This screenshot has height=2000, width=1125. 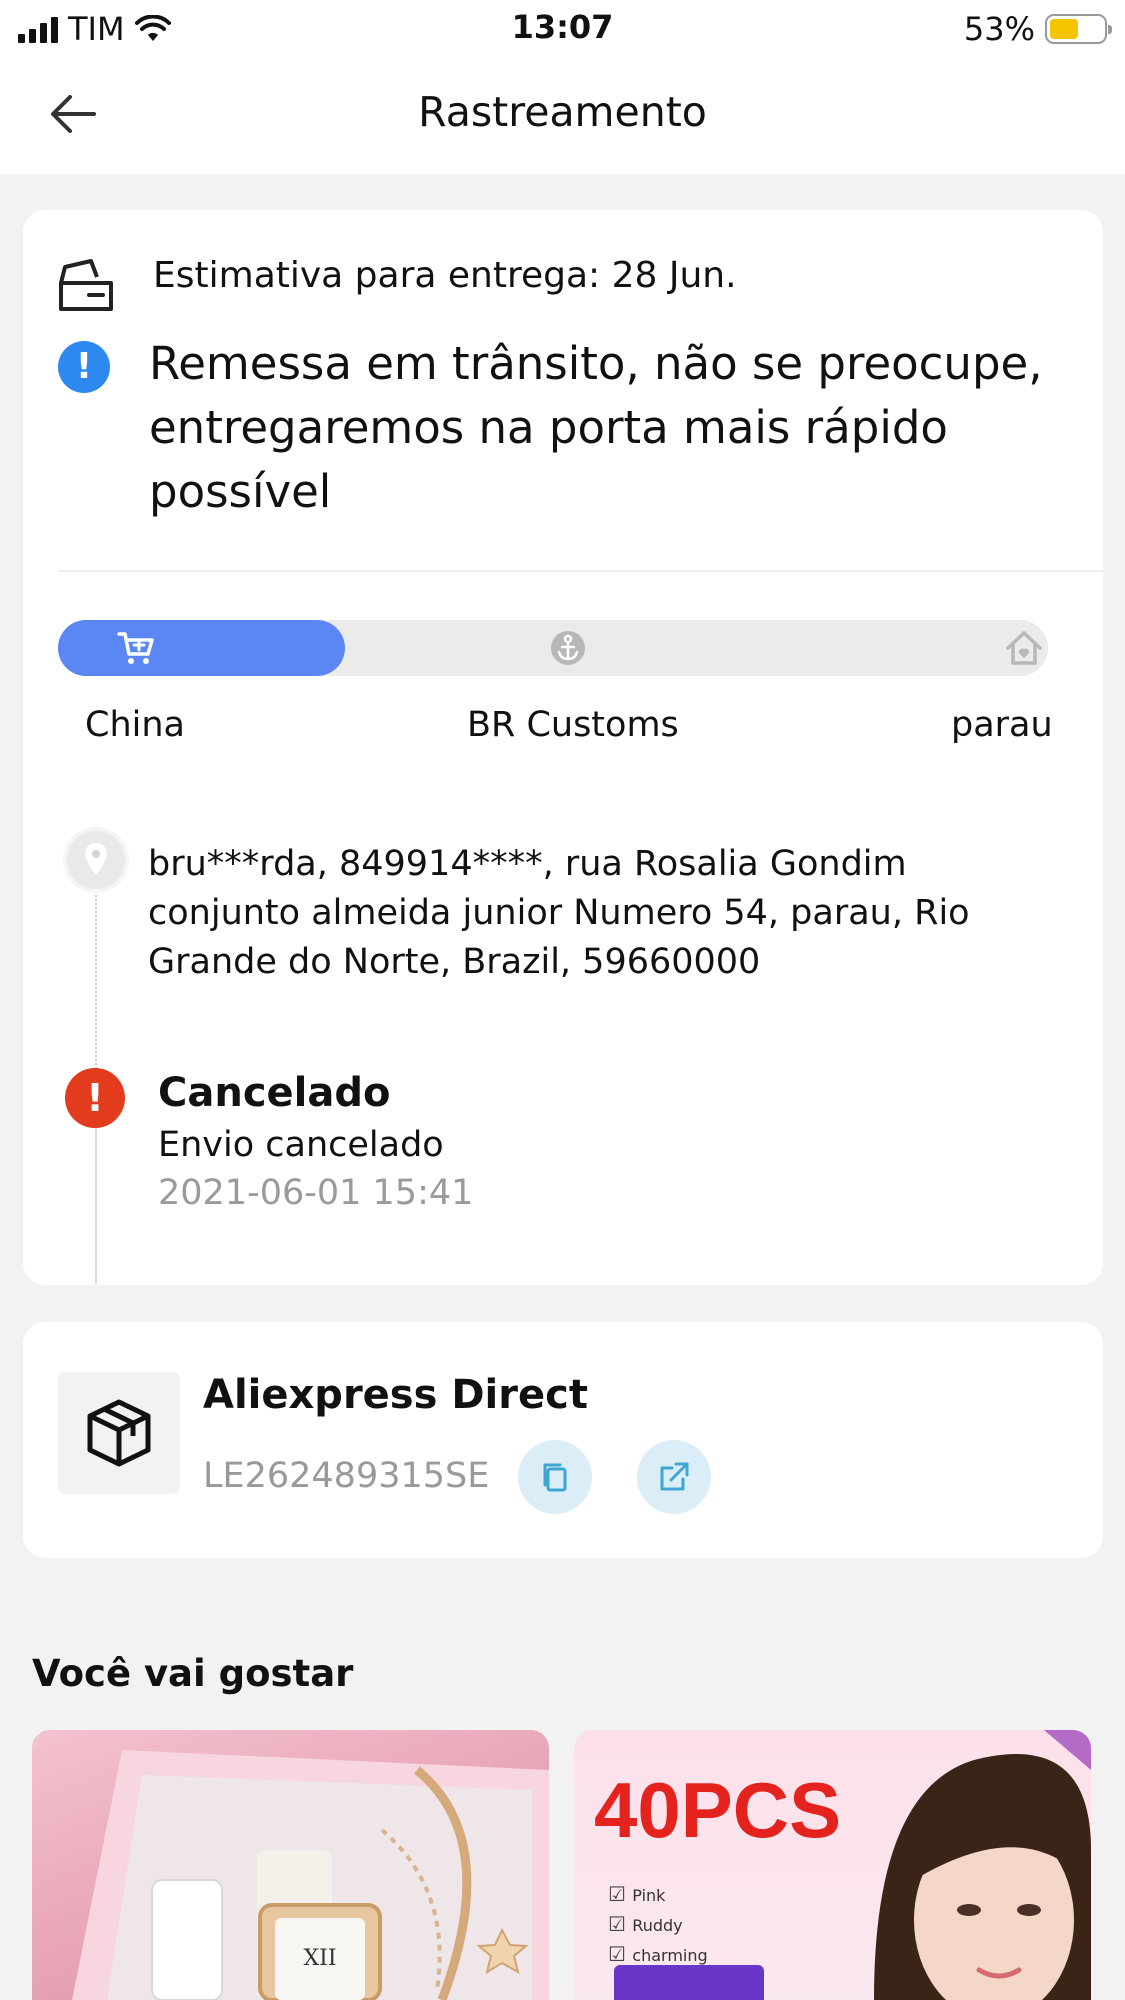 I want to click on status-time: 13:07, so click(x=562, y=27).